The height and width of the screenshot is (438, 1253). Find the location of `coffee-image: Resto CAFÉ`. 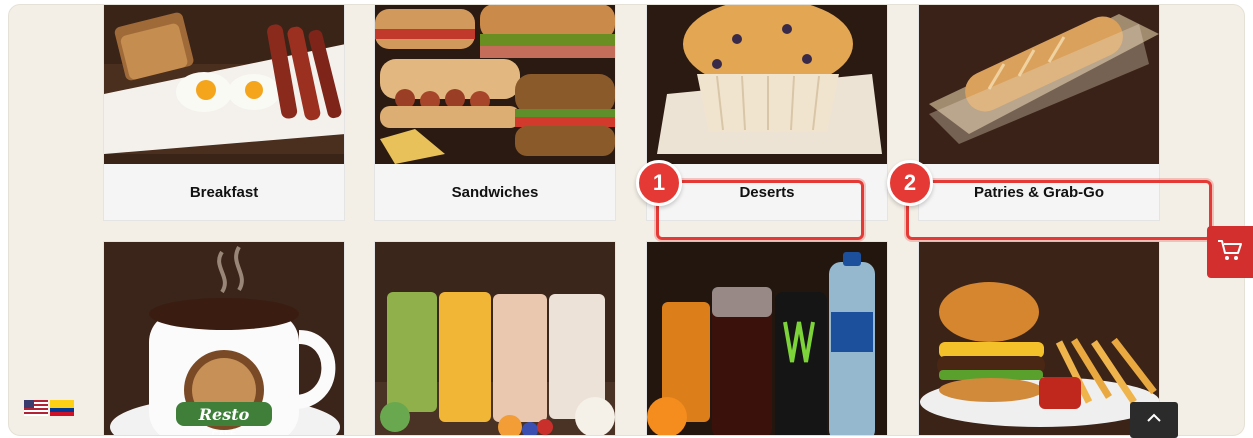

coffee-image: Resto CAFÉ is located at coordinates (224, 339).